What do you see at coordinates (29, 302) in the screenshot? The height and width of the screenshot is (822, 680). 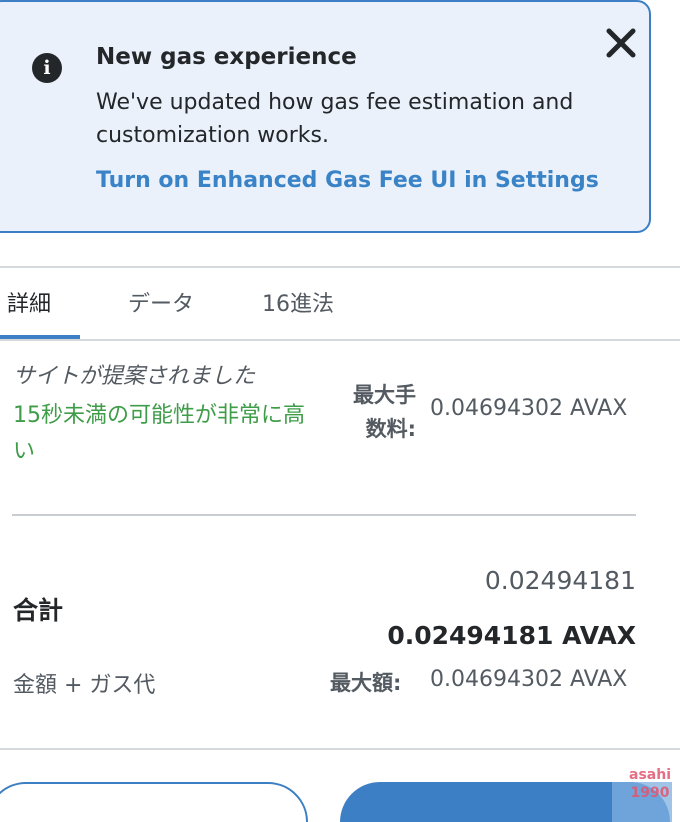 I see `tab-details: 詳細` at bounding box center [29, 302].